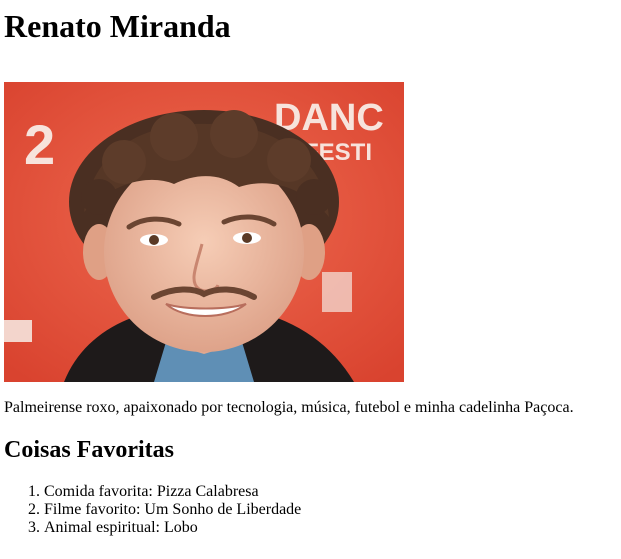  I want to click on page-title: Renato Miranda, so click(117, 26).